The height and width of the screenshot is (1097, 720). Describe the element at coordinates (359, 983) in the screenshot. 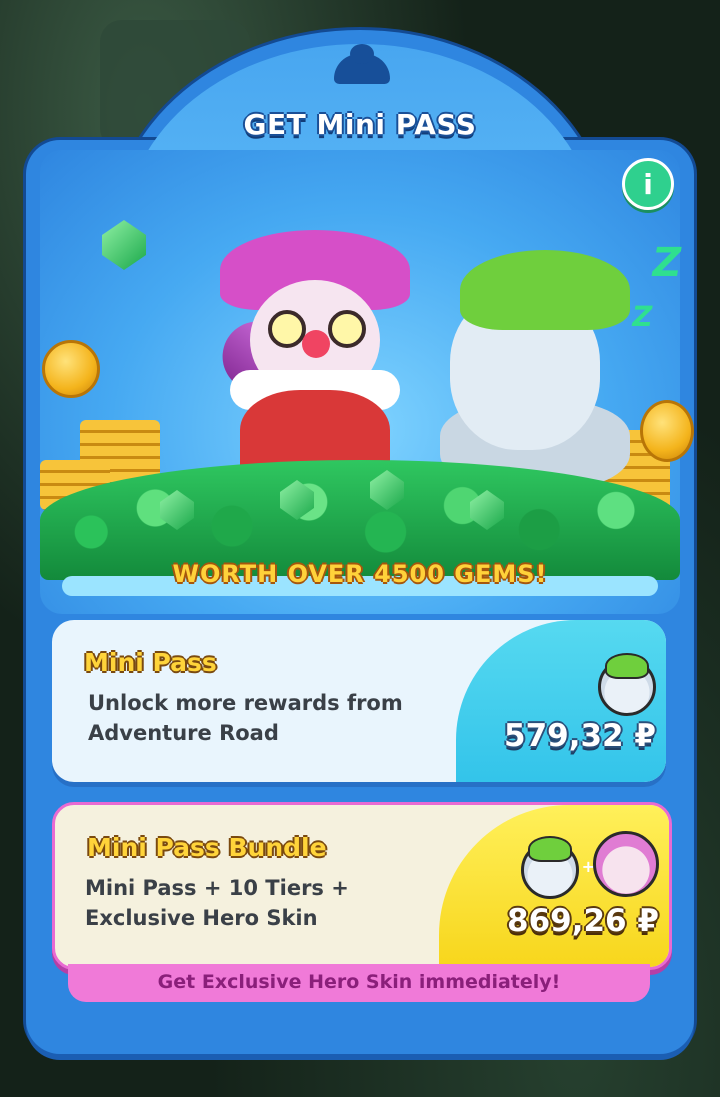

I see `bundle-ribbon: Get Exclusive Hero Skin immediately!` at that location.